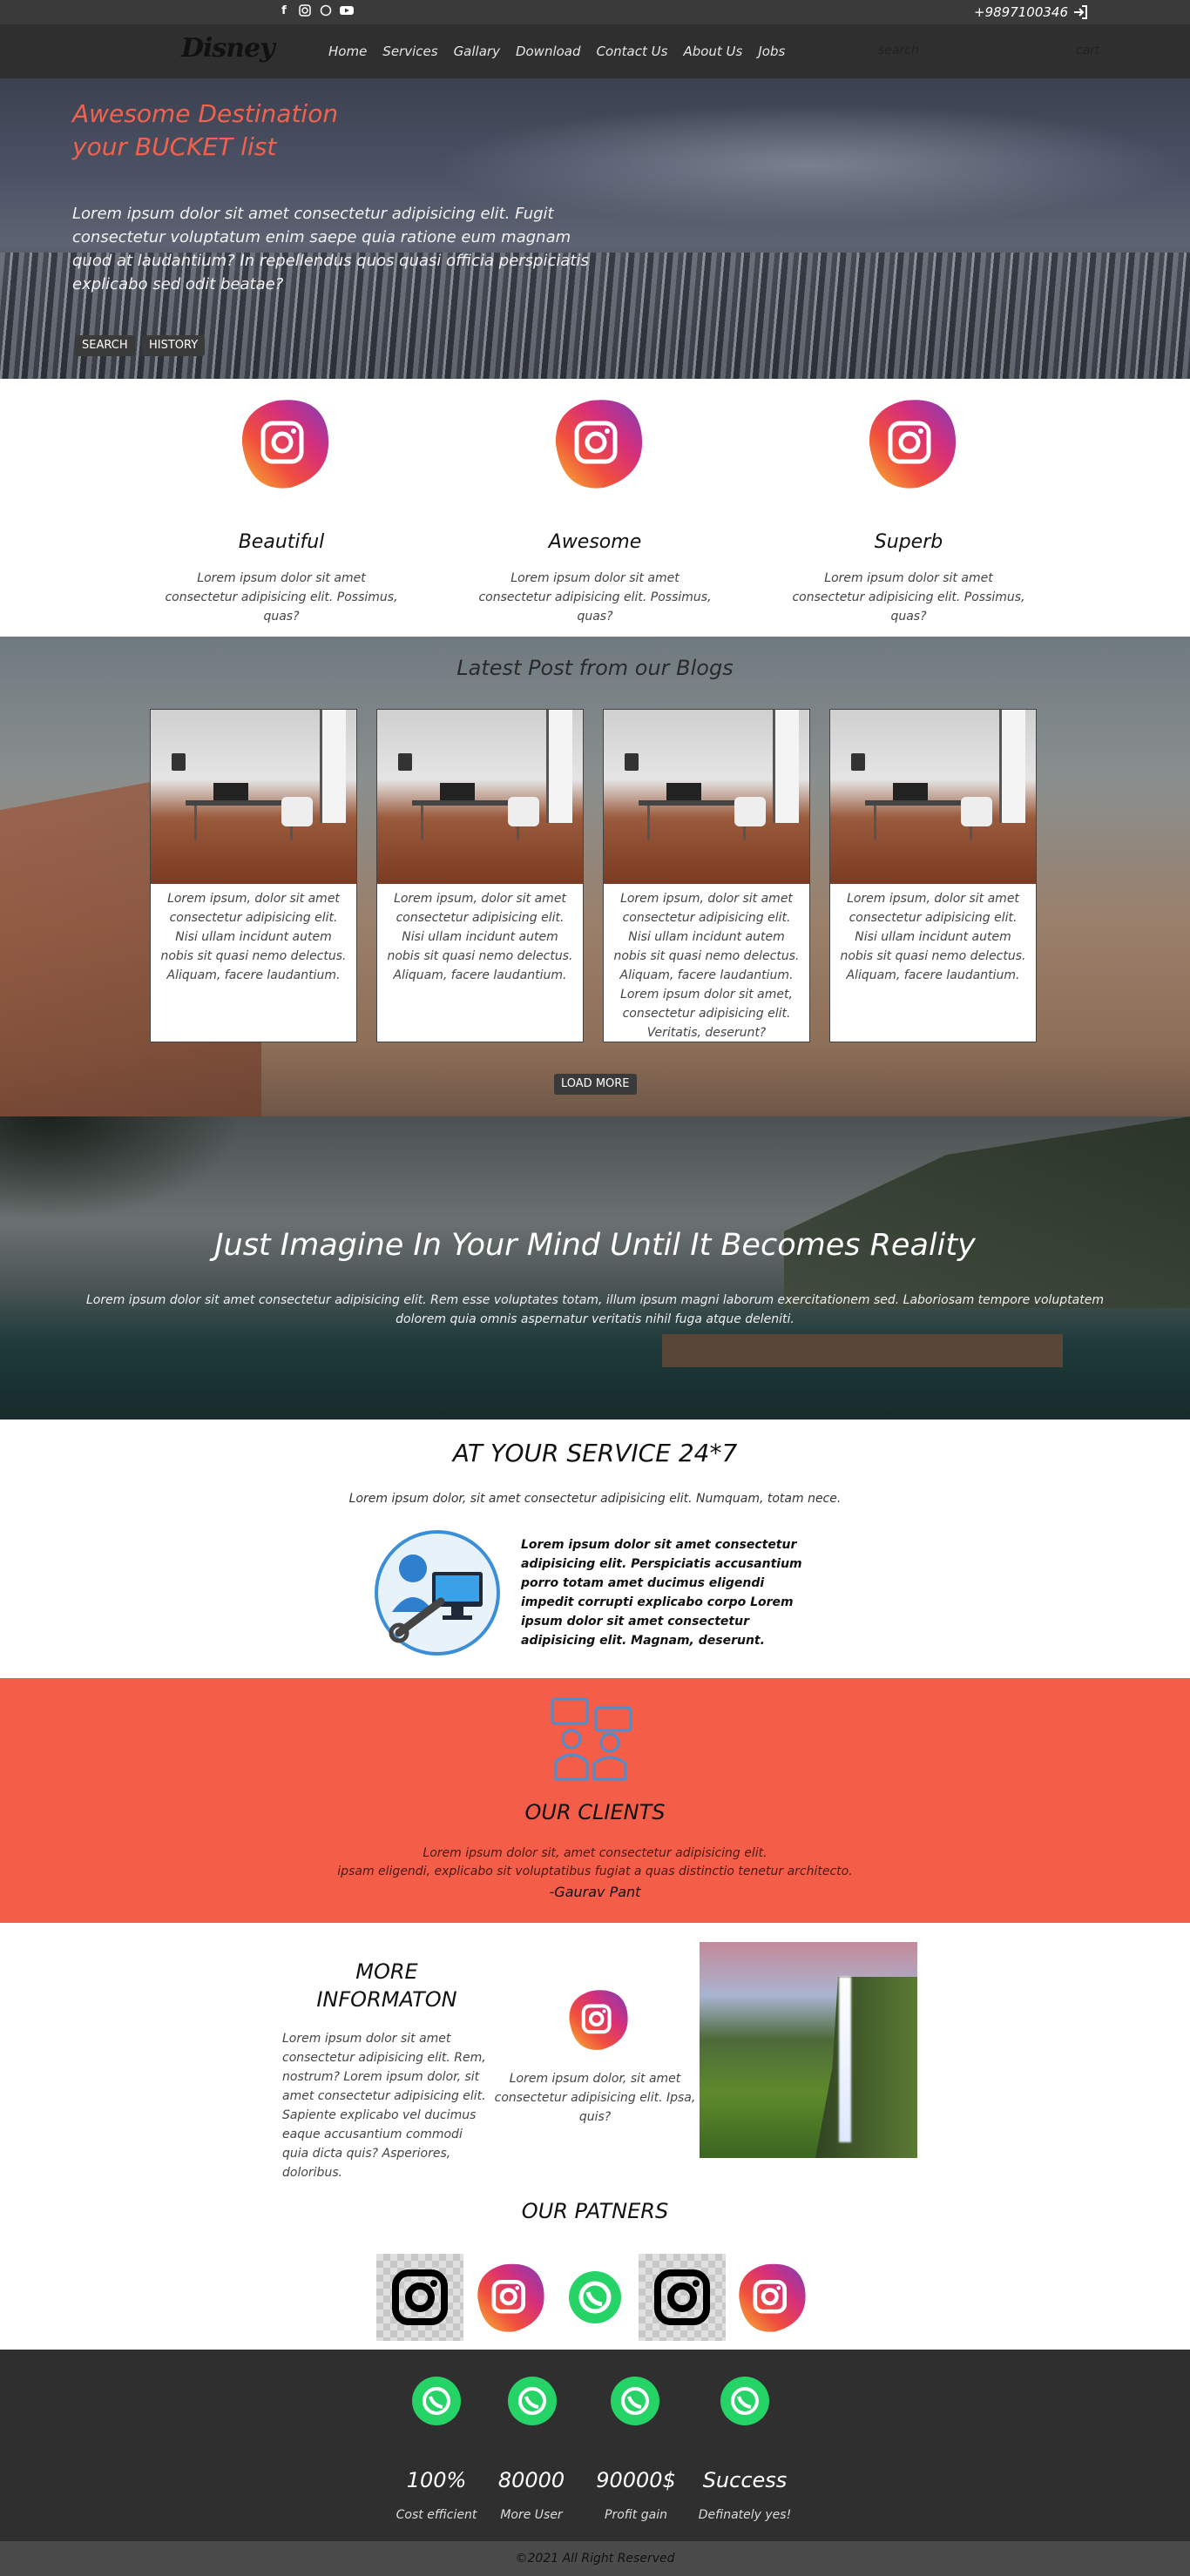 This screenshot has height=2576, width=1190. What do you see at coordinates (595, 1739) in the screenshot?
I see `chat-people-icon` at bounding box center [595, 1739].